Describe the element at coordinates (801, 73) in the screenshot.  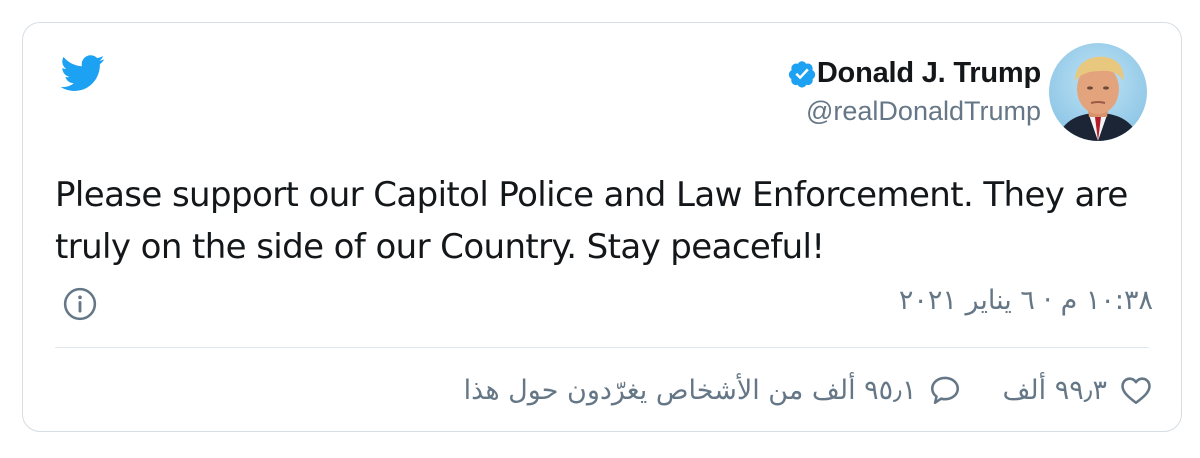
I see `verified-badge-icon` at that location.